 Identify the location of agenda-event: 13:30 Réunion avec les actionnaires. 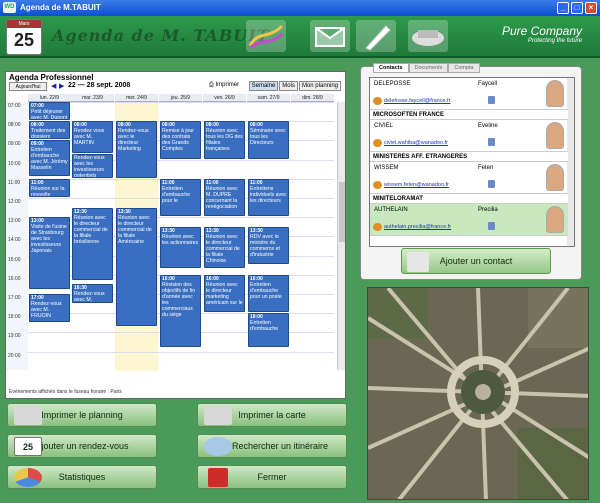
(180, 247).